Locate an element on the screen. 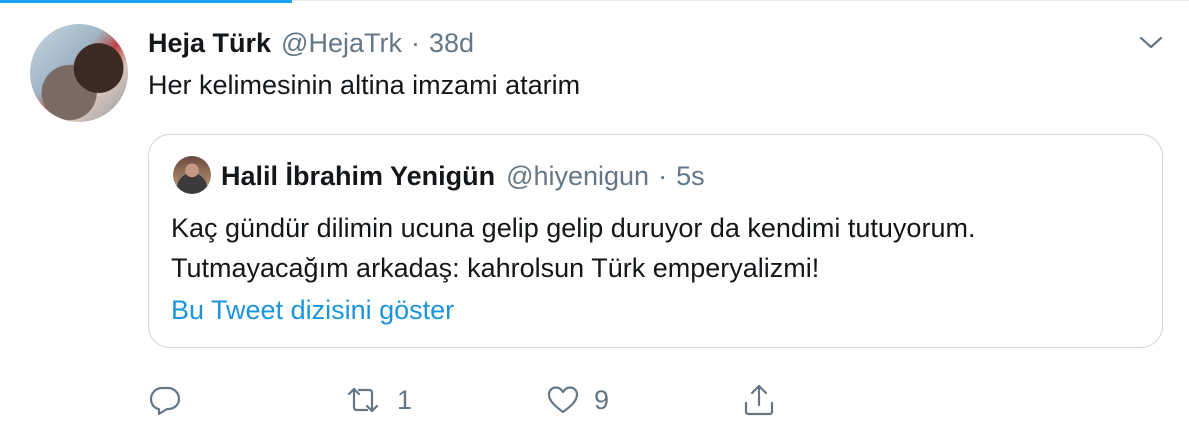  reply-icon is located at coordinates (165, 400).